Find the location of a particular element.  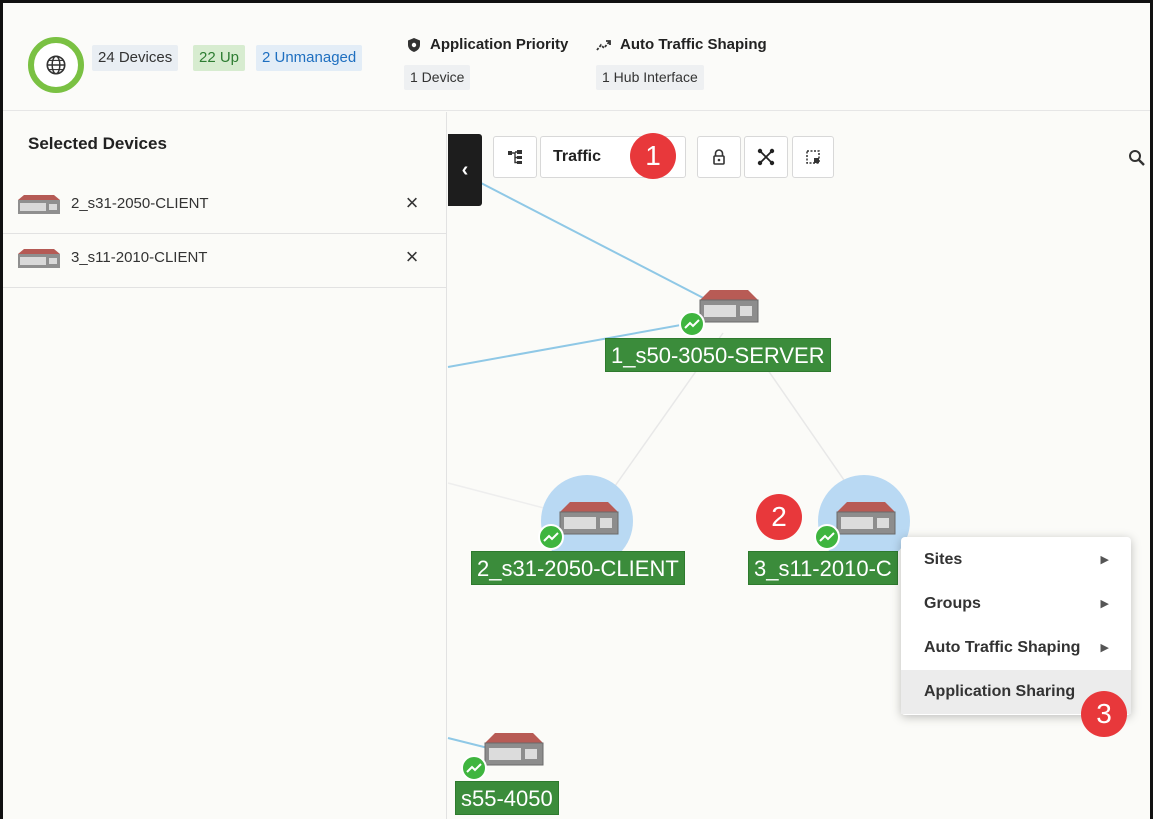

select-area-icon is located at coordinates (813, 157).